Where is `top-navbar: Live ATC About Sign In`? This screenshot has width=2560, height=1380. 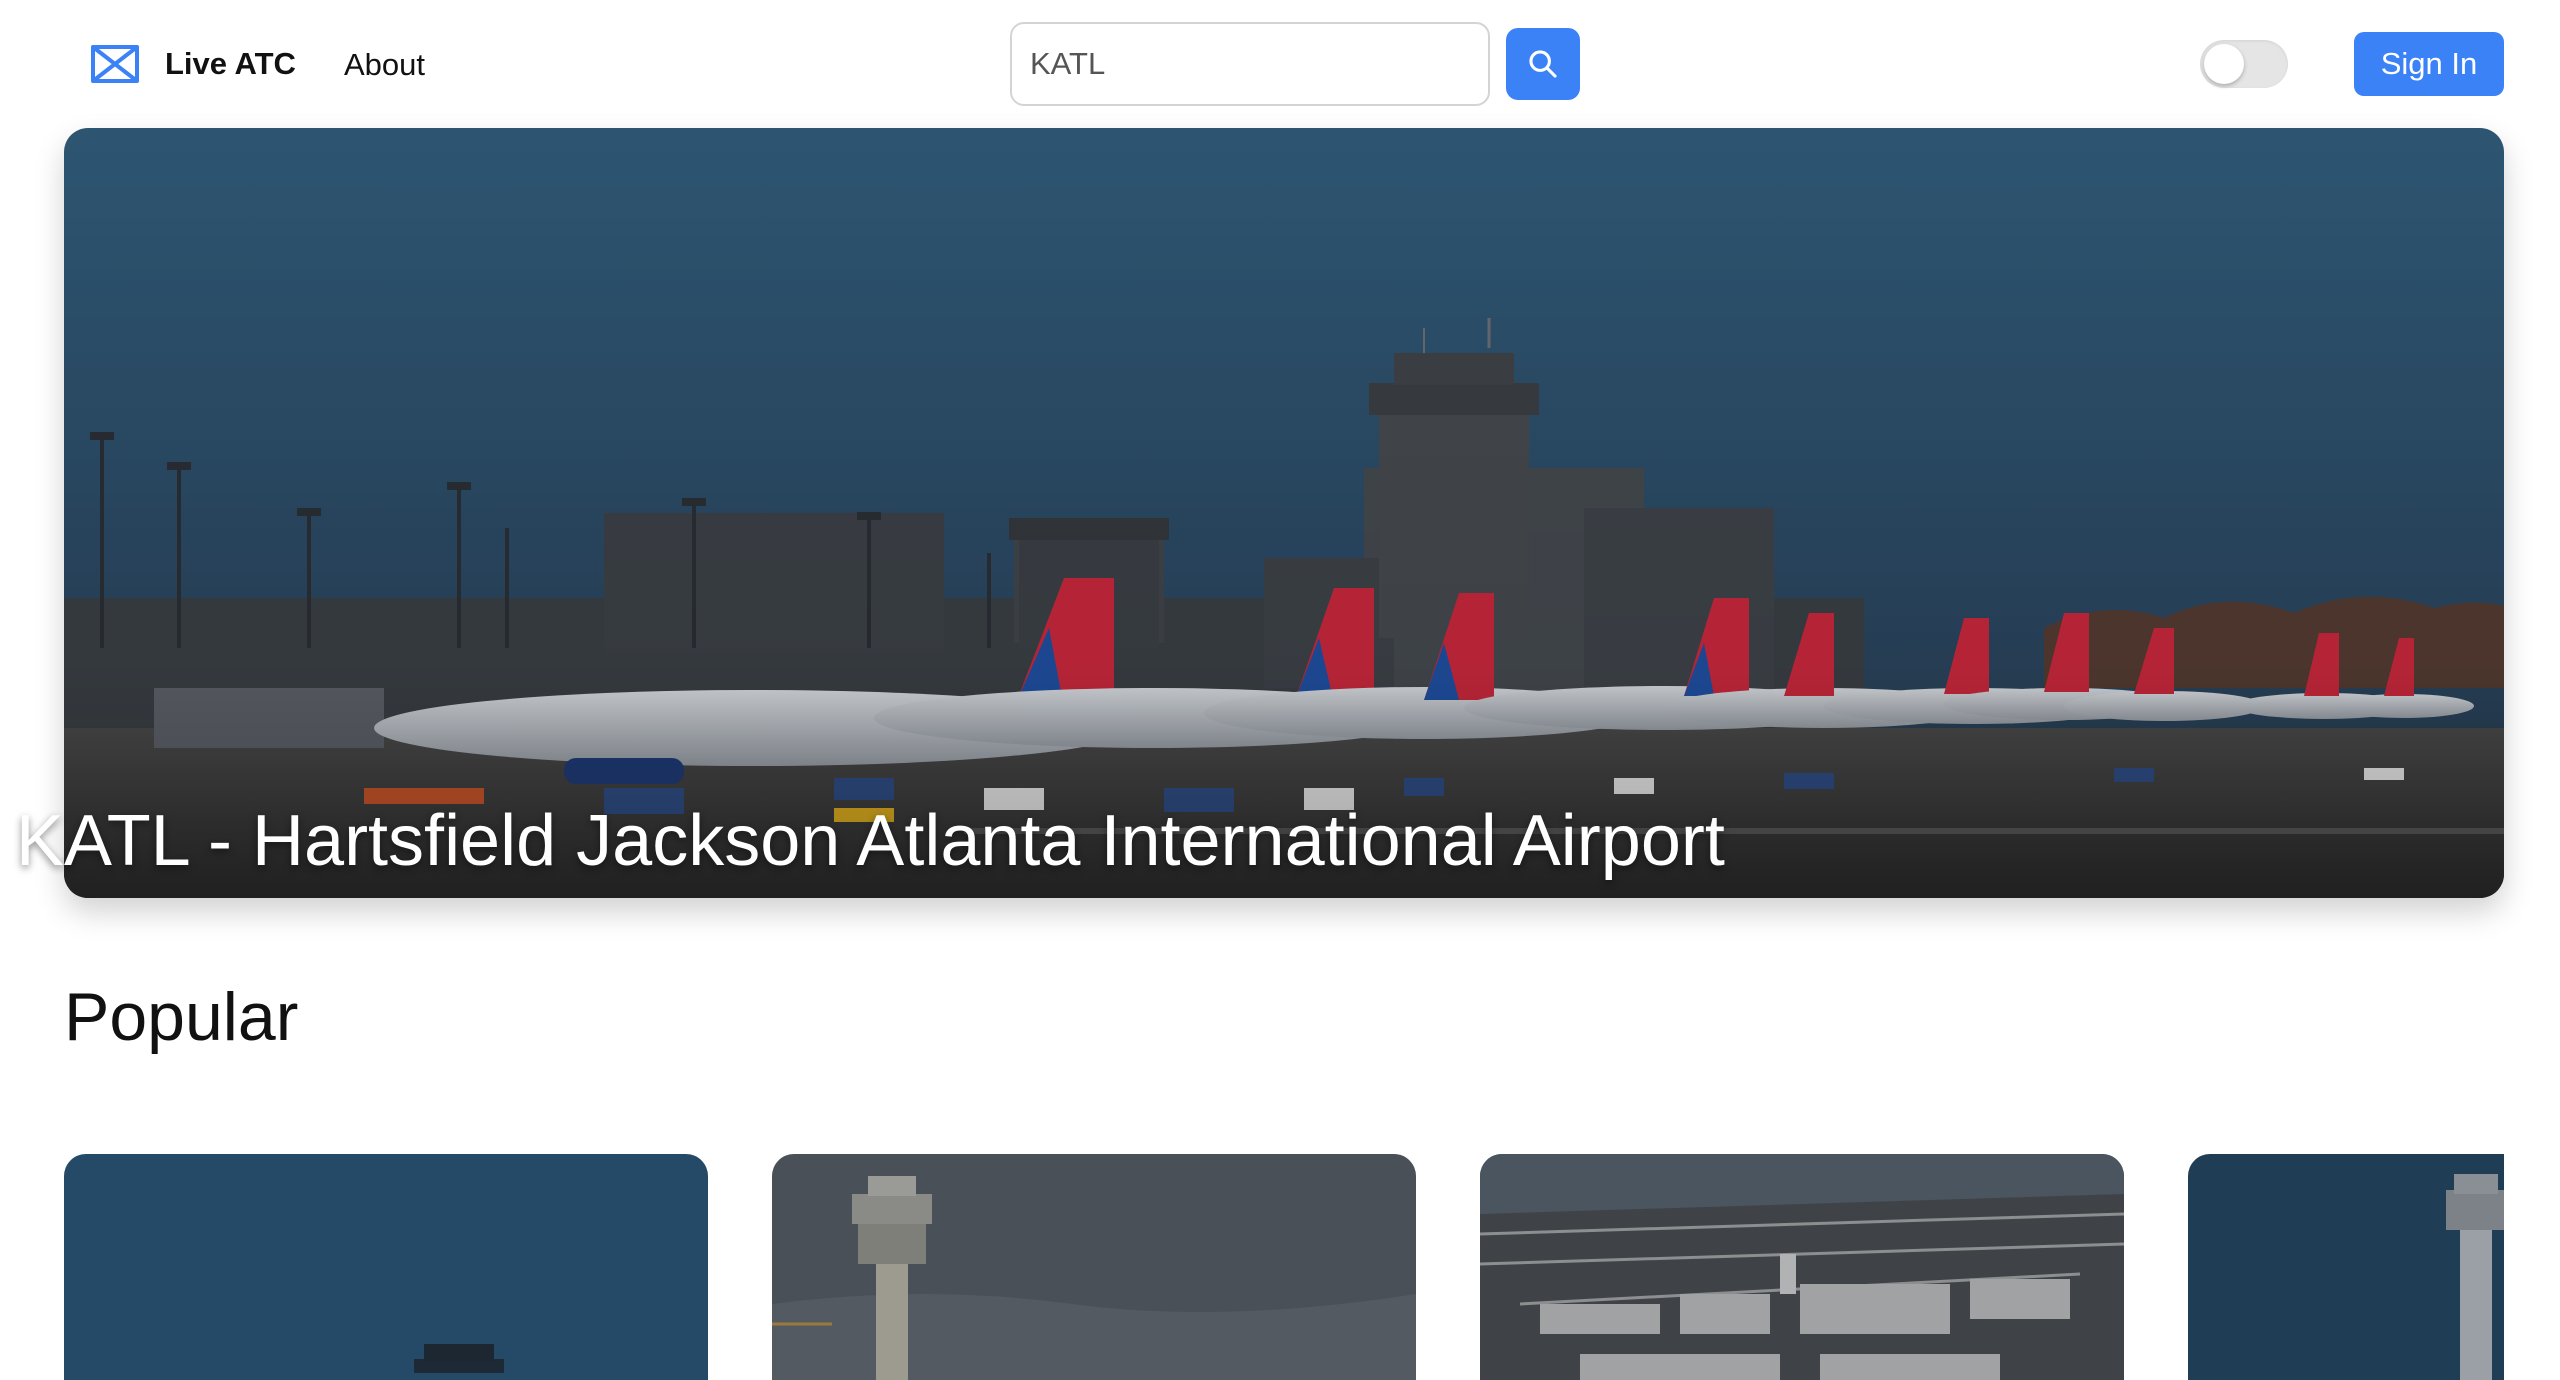
top-navbar: Live ATC About Sign In is located at coordinates (1280, 64).